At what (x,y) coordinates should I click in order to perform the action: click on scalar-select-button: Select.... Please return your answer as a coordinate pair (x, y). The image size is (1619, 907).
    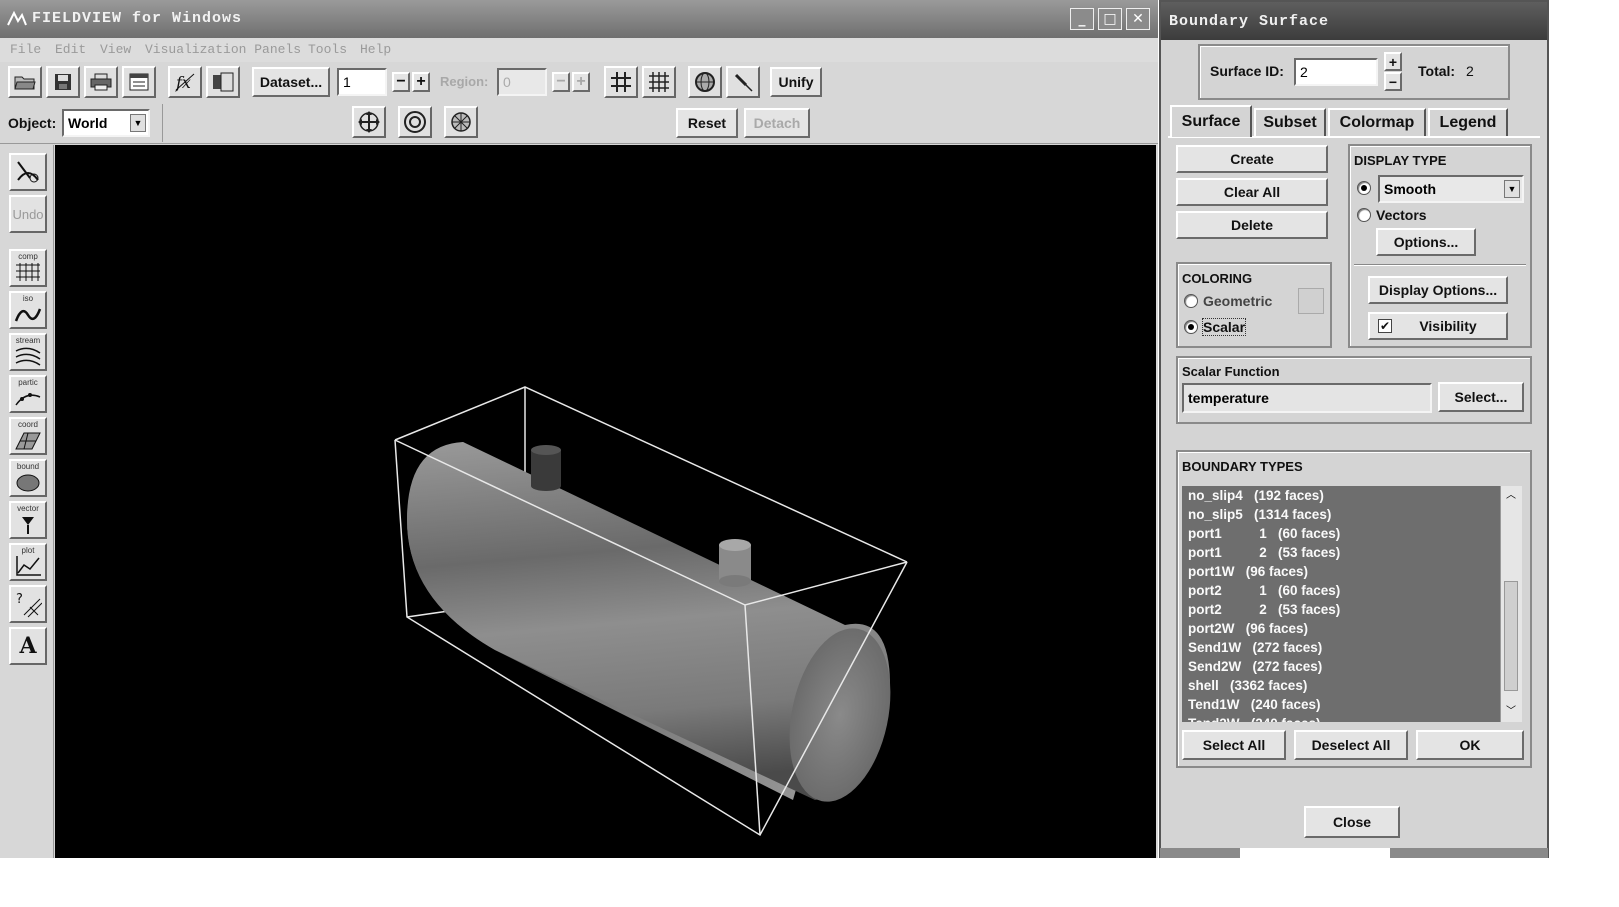
    Looking at the image, I should click on (1481, 397).